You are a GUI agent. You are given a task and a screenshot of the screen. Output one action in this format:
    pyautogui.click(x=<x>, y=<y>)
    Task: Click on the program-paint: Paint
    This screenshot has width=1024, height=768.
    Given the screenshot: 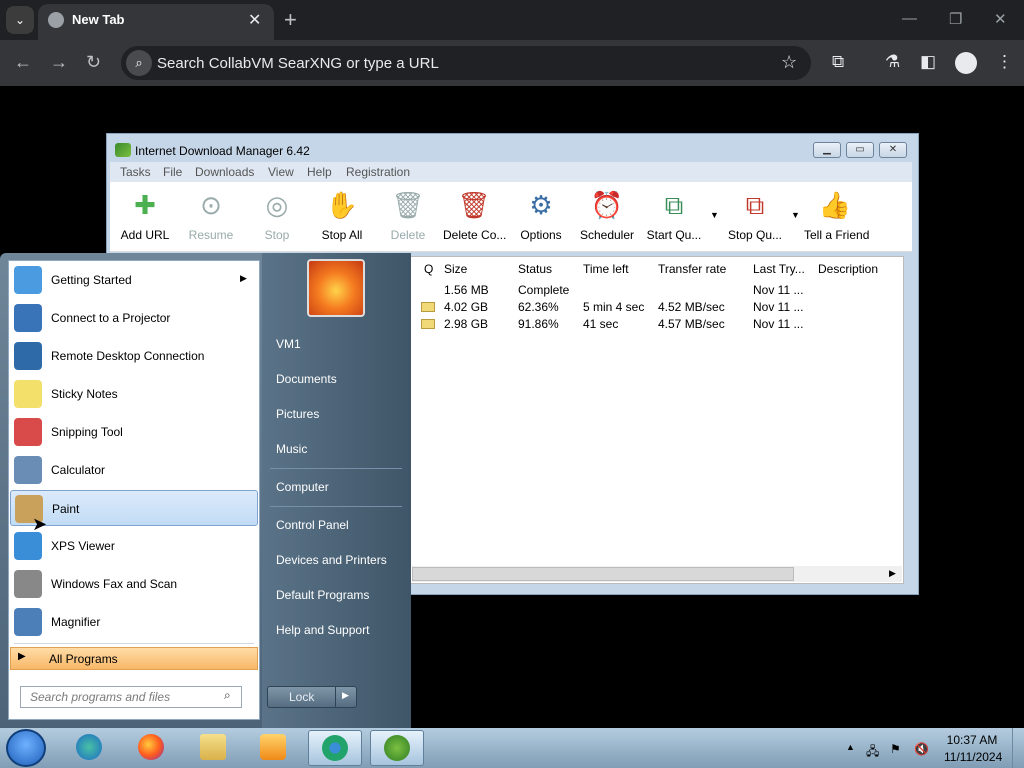 What is the action you would take?
    pyautogui.click(x=134, y=508)
    